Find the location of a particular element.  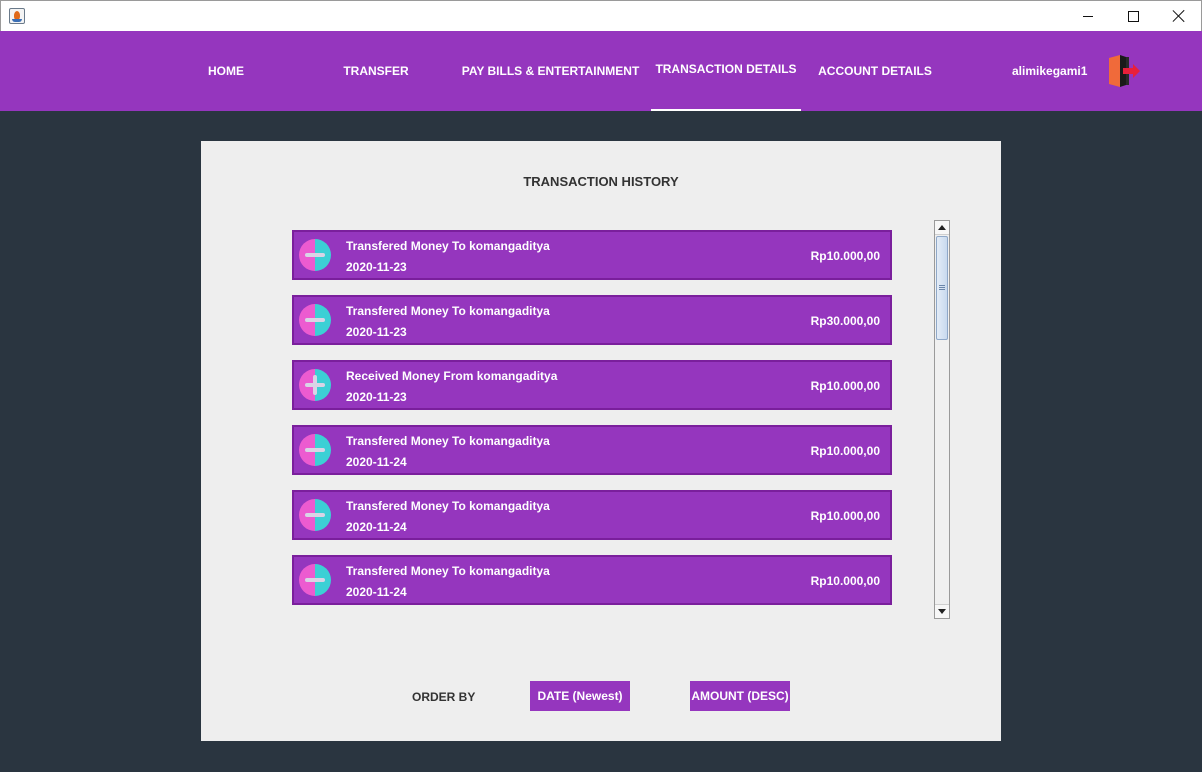

java-app-icon is located at coordinates (17, 16).